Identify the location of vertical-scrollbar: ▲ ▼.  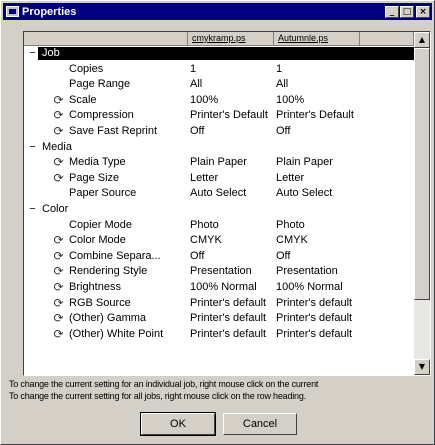
(422, 203).